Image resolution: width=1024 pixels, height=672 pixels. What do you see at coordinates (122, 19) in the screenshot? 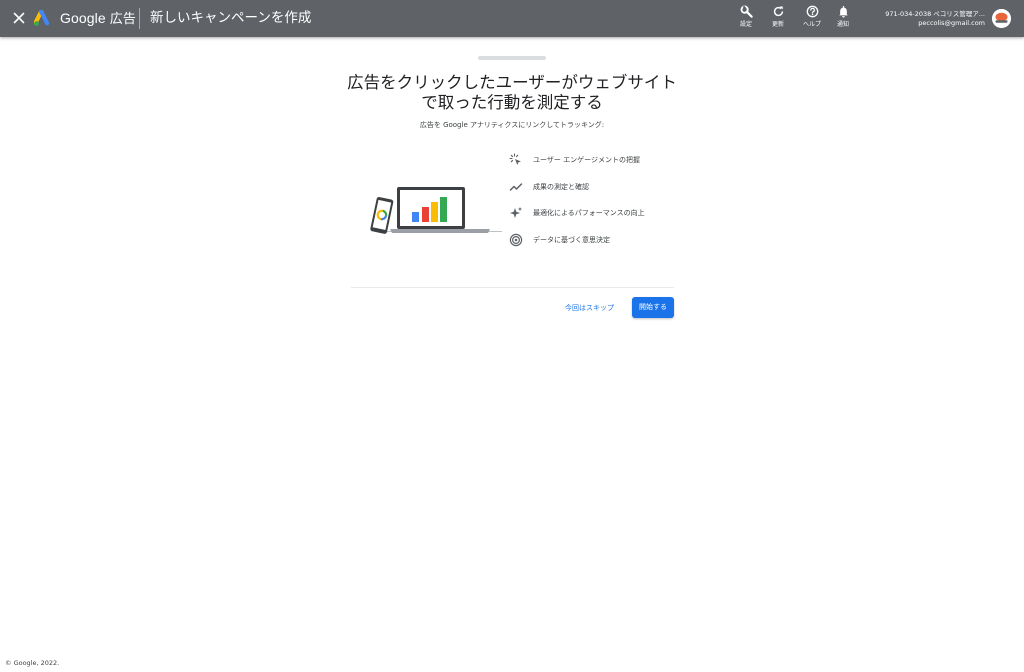
I see `brand-ads: 広告` at bounding box center [122, 19].